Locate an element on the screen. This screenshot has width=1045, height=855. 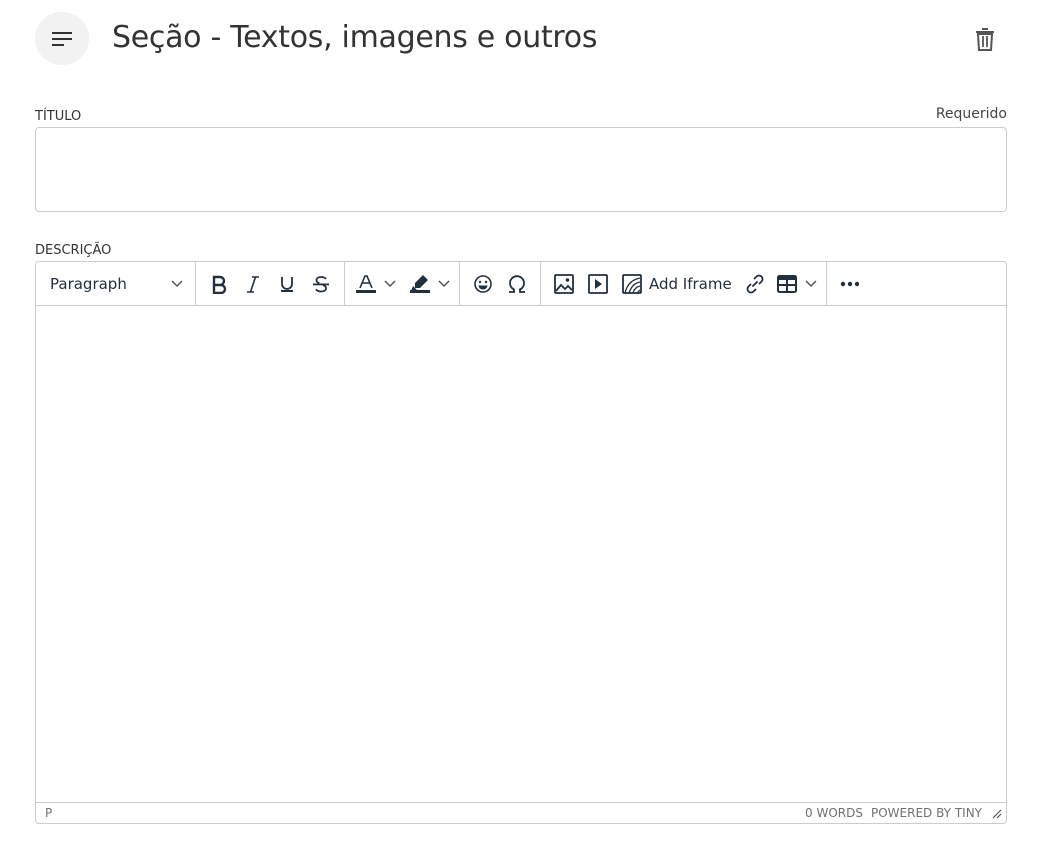
media-icon is located at coordinates (598, 283).